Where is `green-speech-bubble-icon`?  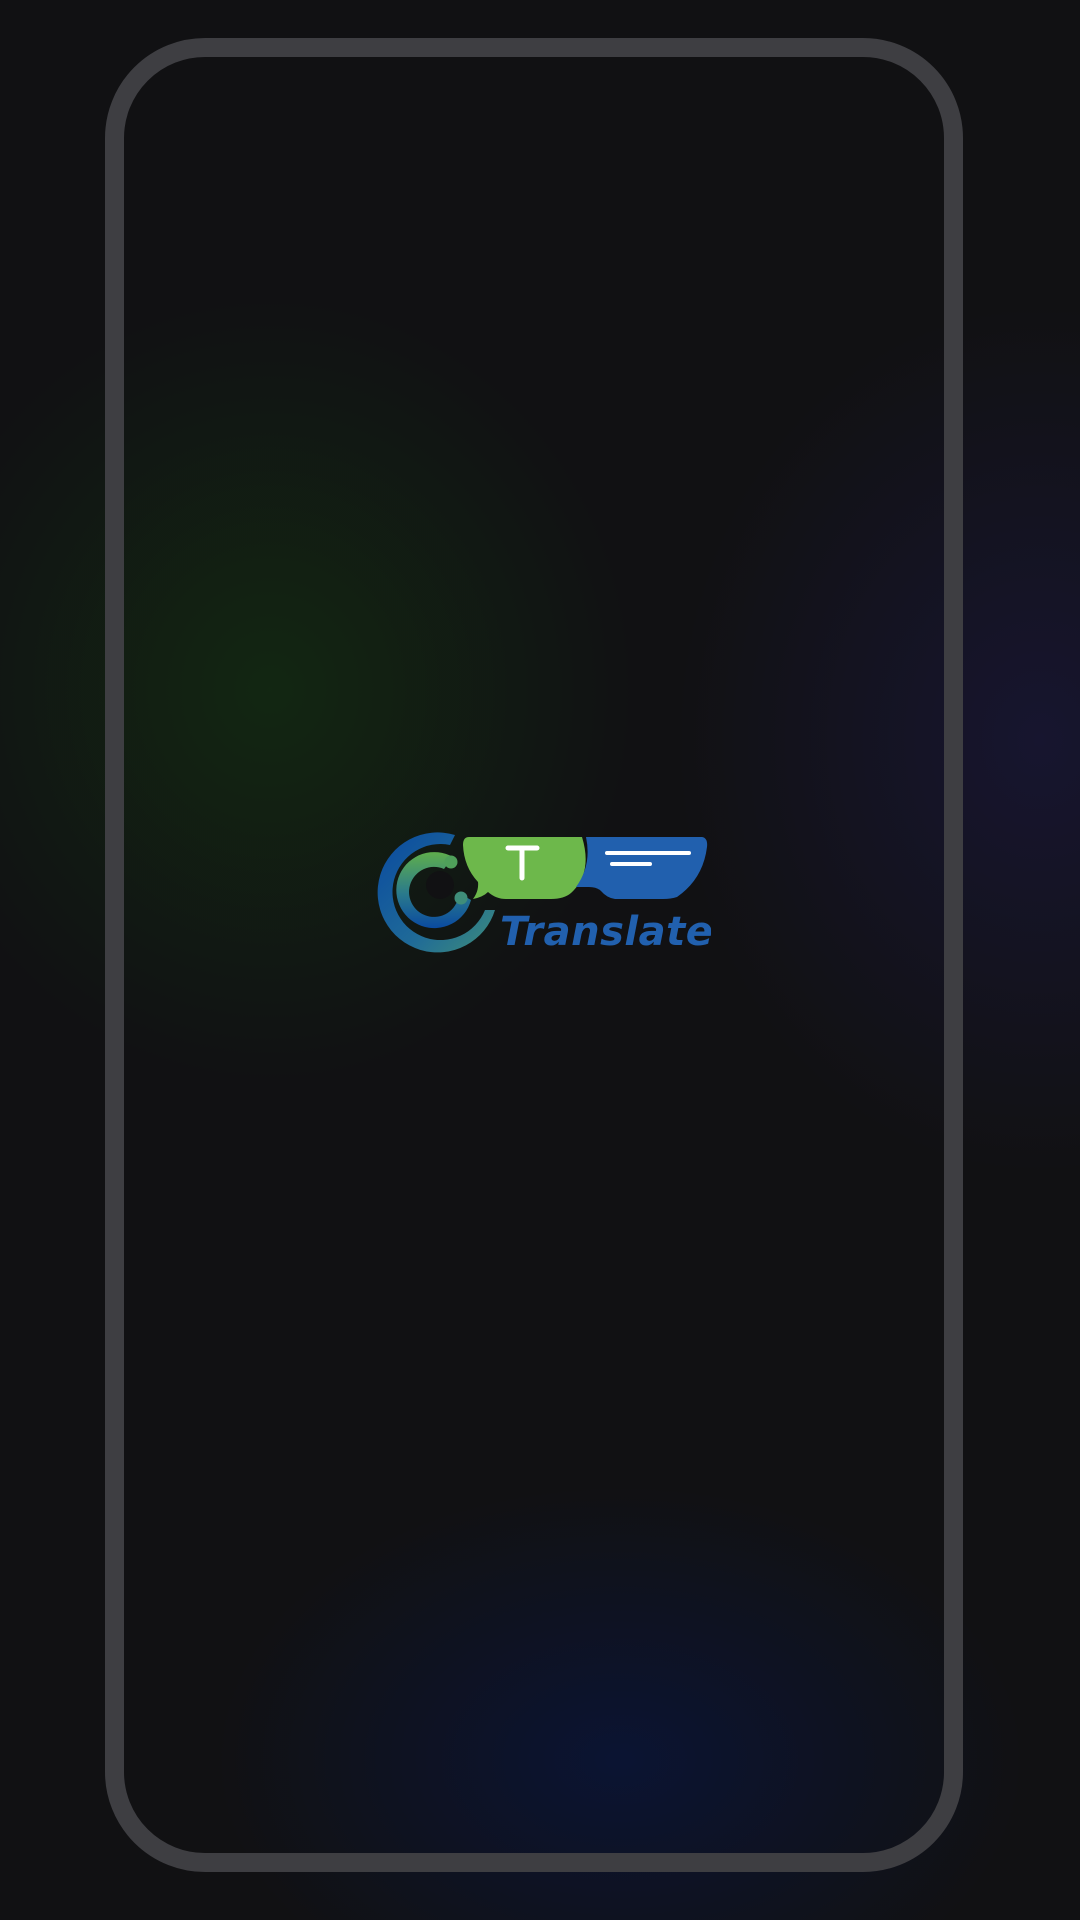
green-speech-bubble-icon is located at coordinates (524, 868).